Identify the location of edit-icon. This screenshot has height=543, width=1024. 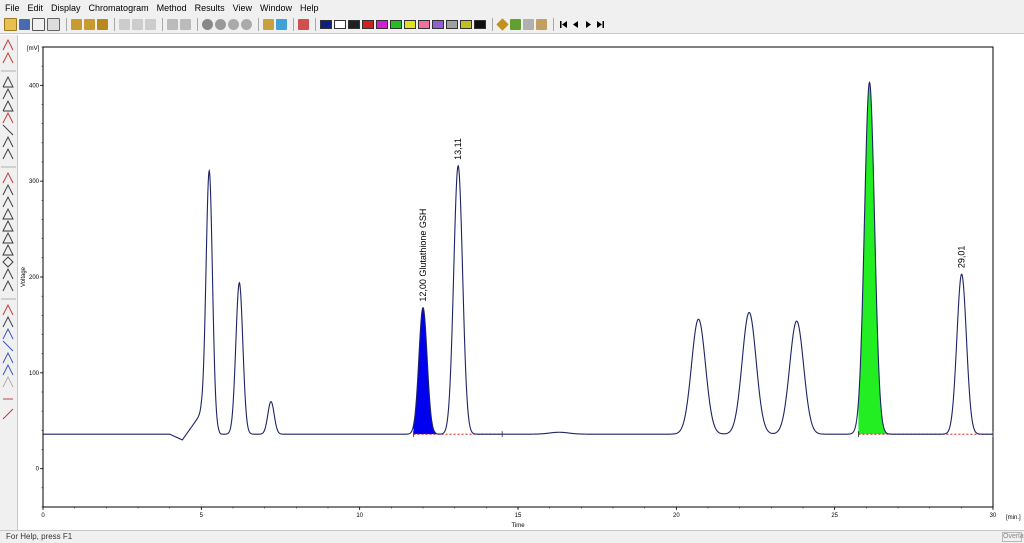
(53, 24).